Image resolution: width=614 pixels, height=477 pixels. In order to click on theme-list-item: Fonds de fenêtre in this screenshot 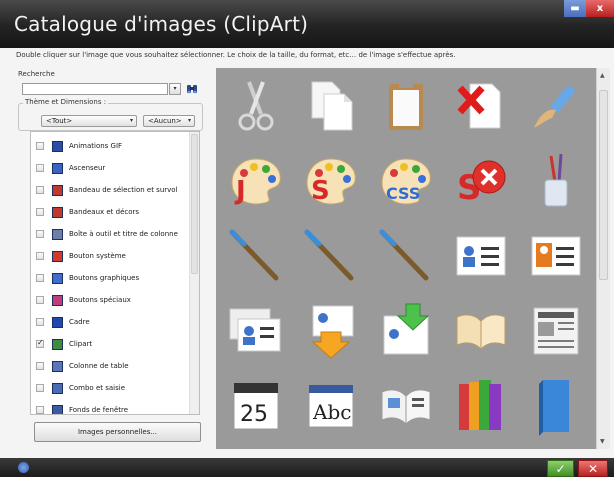, I will do `click(110, 406)`.